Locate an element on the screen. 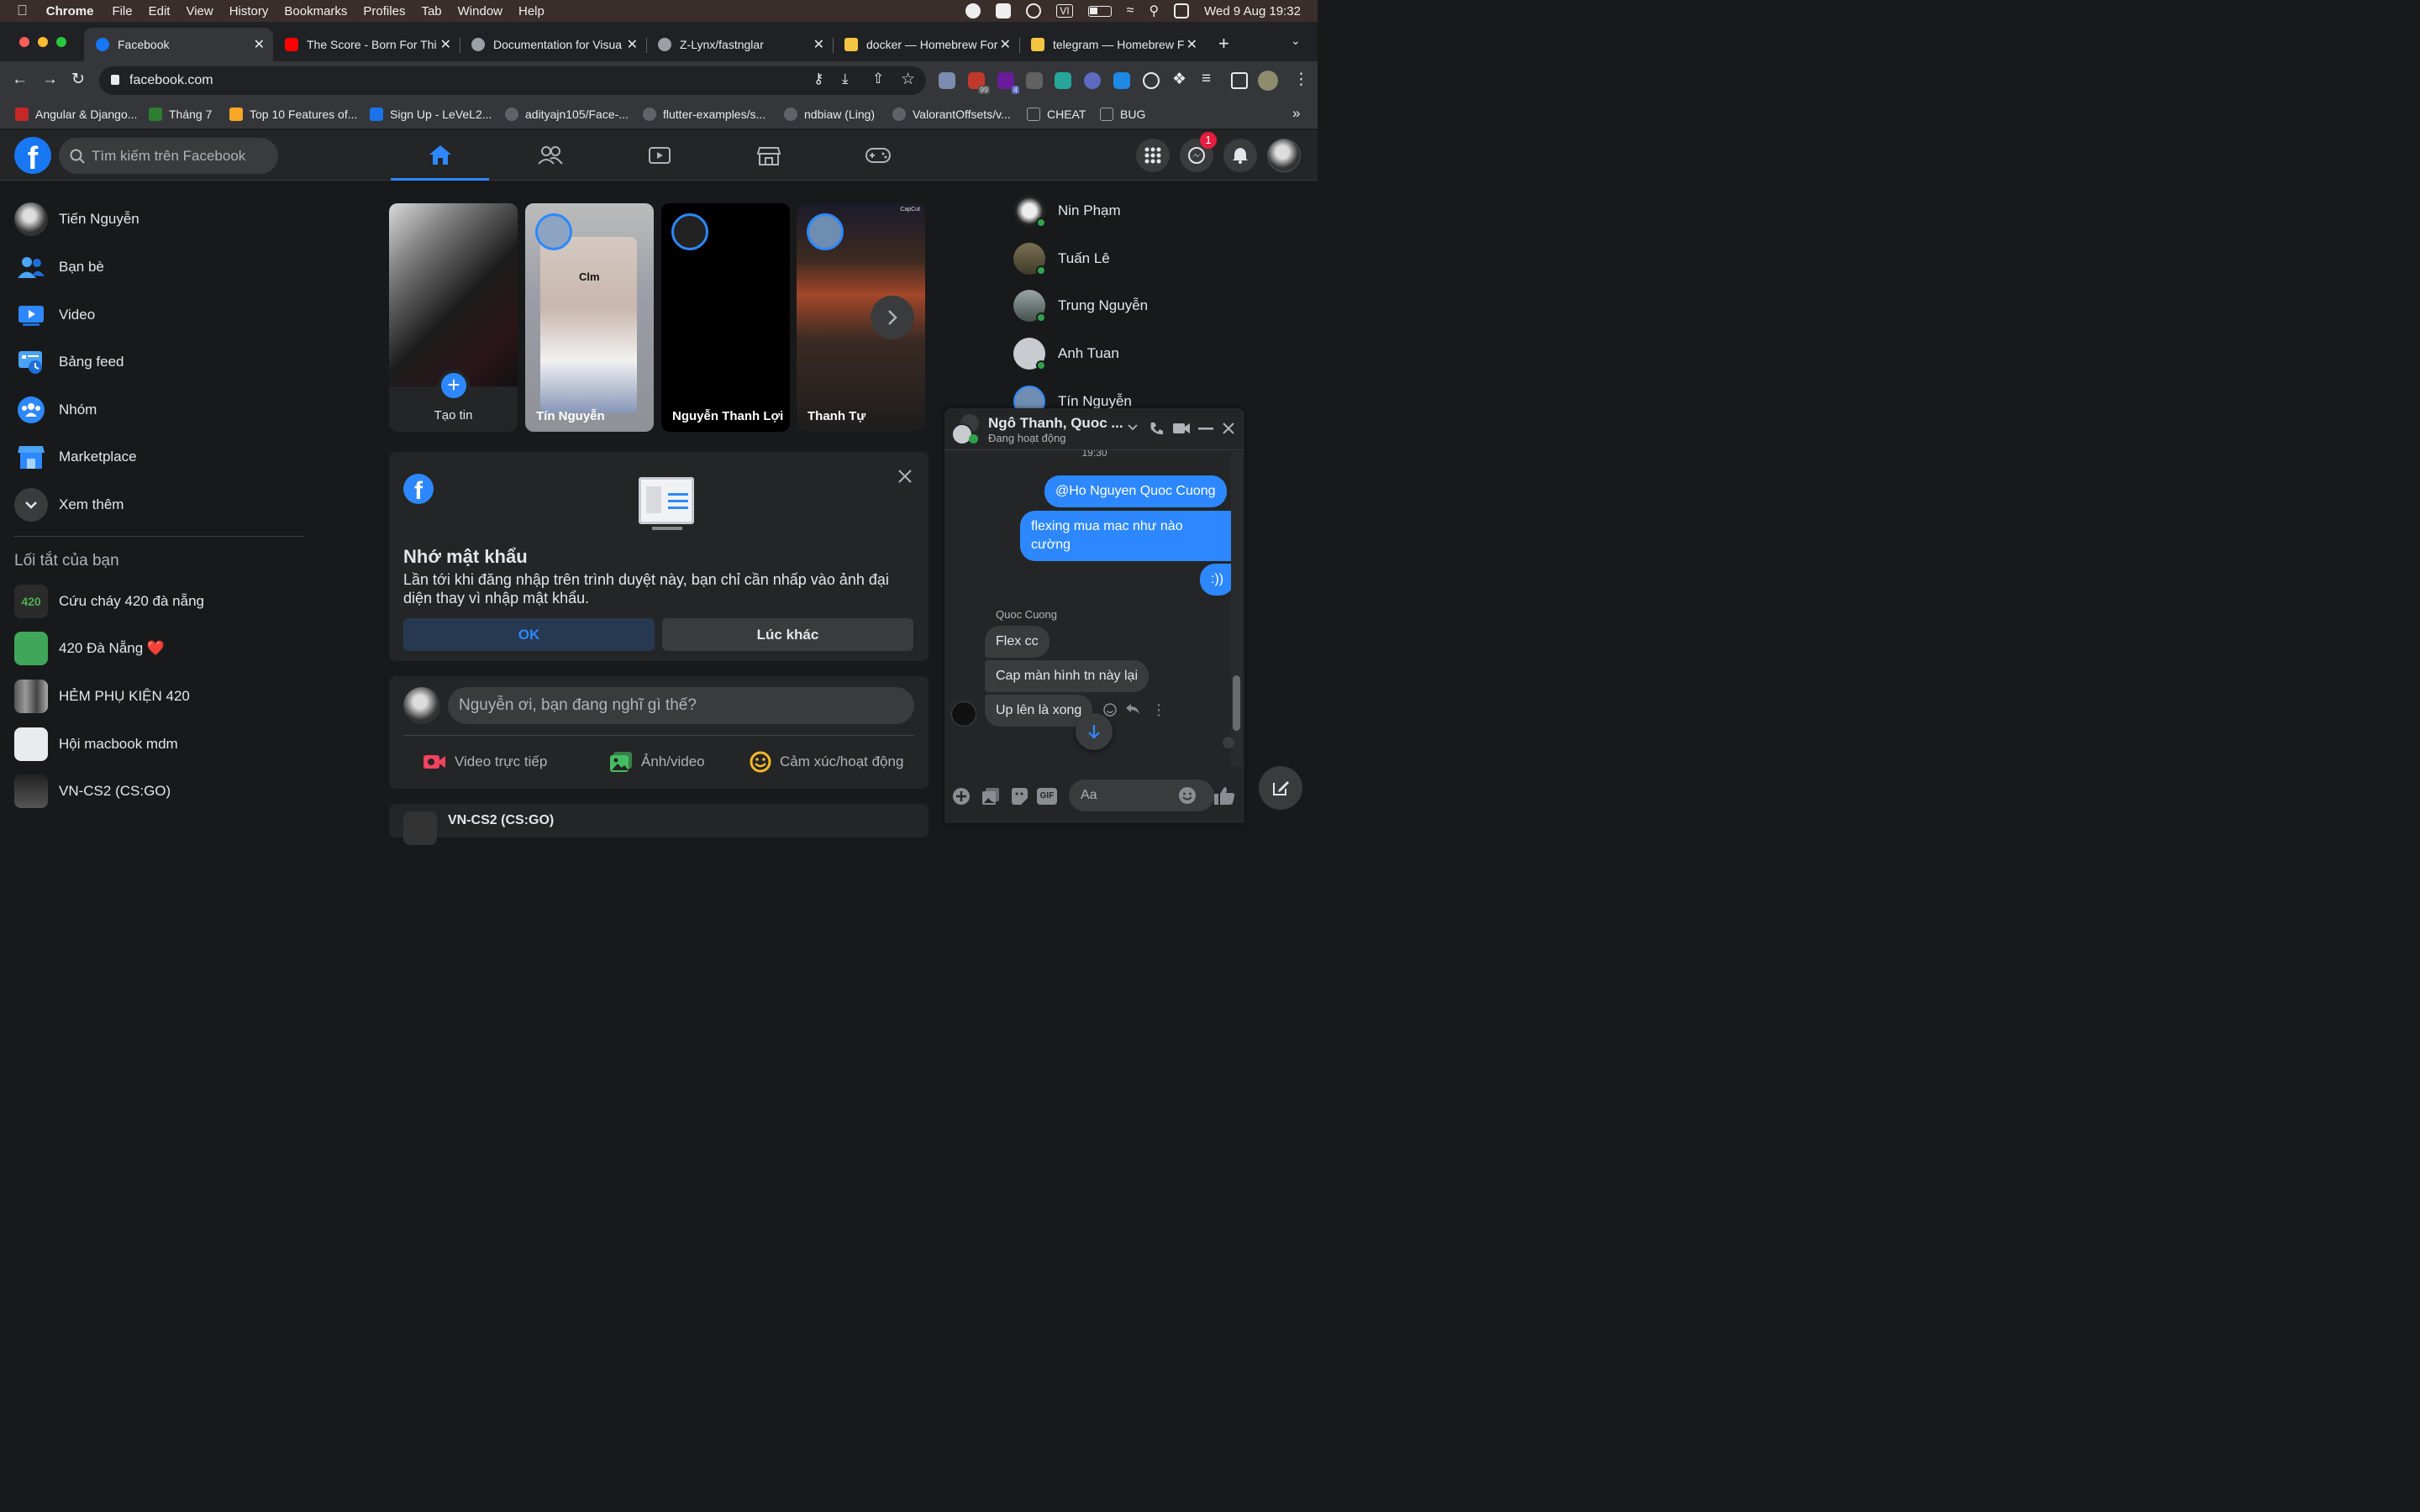 The image size is (2420, 1512). live-video-button: Video trực tiếp is located at coordinates (485, 762).